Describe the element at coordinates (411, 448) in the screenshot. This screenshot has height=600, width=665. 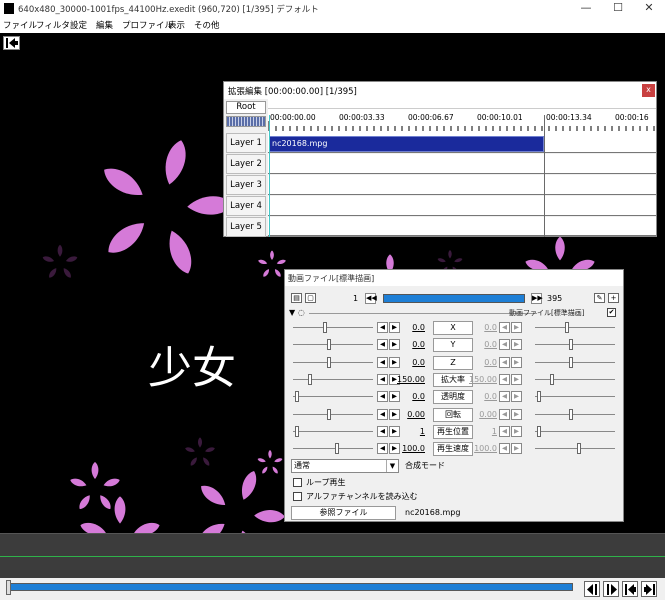
I see `param-start-value: 100.0` at that location.